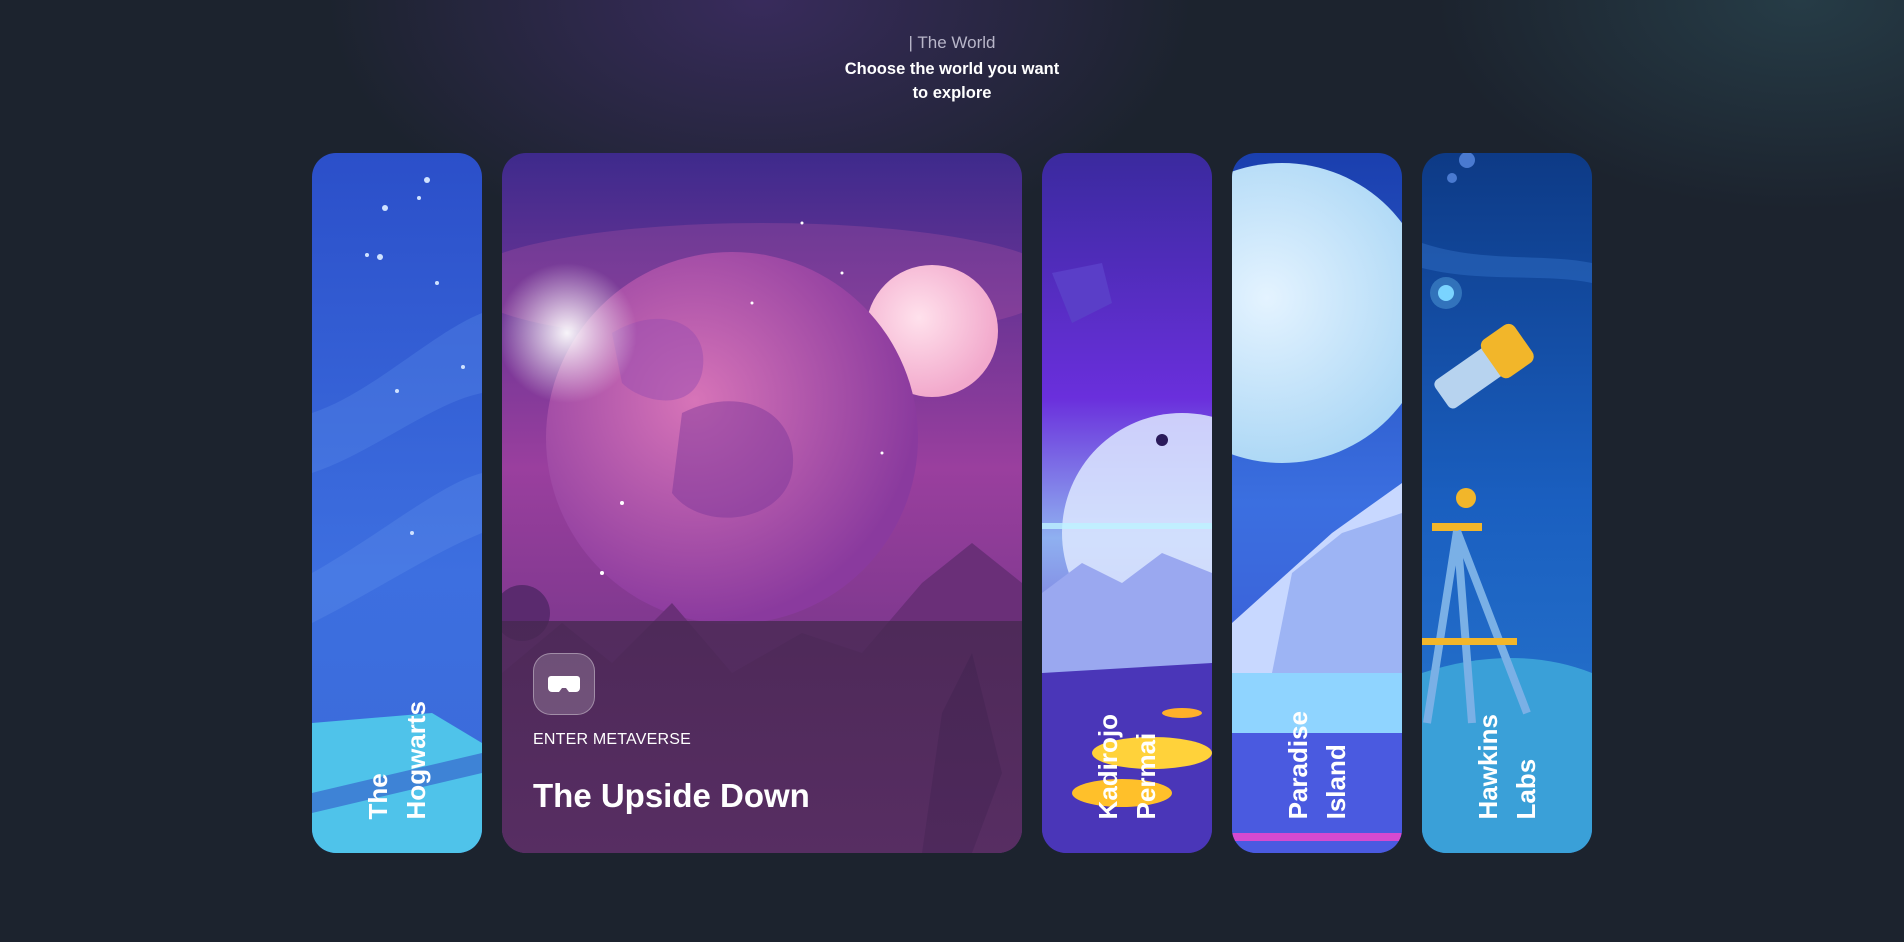 The height and width of the screenshot is (942, 1904). Describe the element at coordinates (1317, 503) in the screenshot. I see `world-card-paradise: Paradise Island` at that location.